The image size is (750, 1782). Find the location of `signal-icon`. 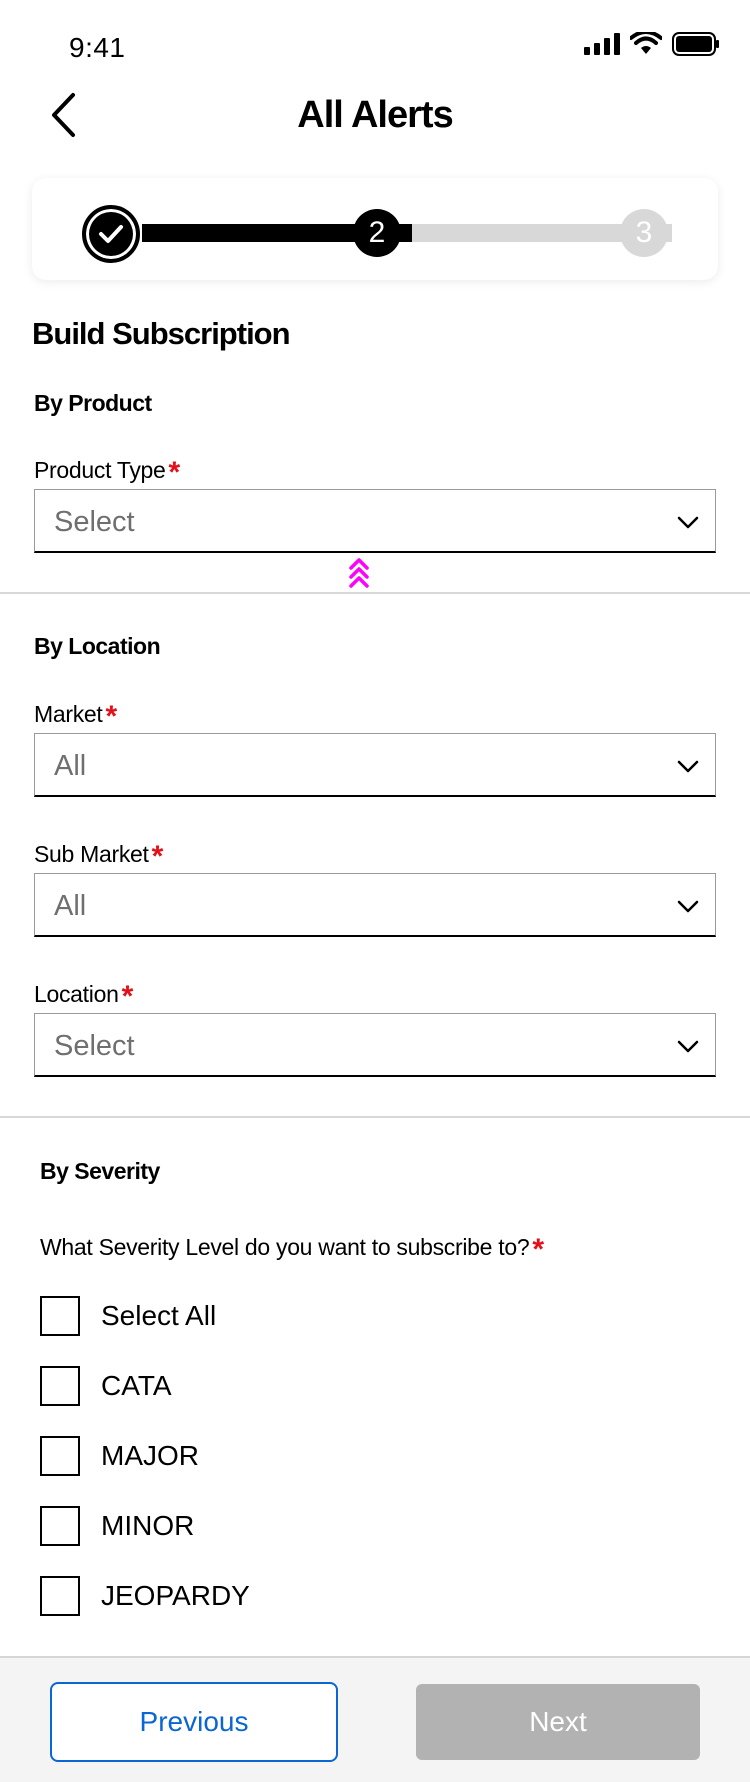

signal-icon is located at coordinates (602, 44).